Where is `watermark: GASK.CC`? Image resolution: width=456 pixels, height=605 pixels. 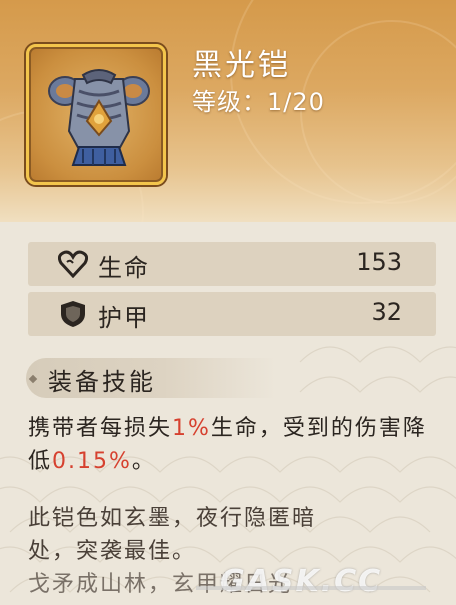
watermark: GASK.CC is located at coordinates (311, 581).